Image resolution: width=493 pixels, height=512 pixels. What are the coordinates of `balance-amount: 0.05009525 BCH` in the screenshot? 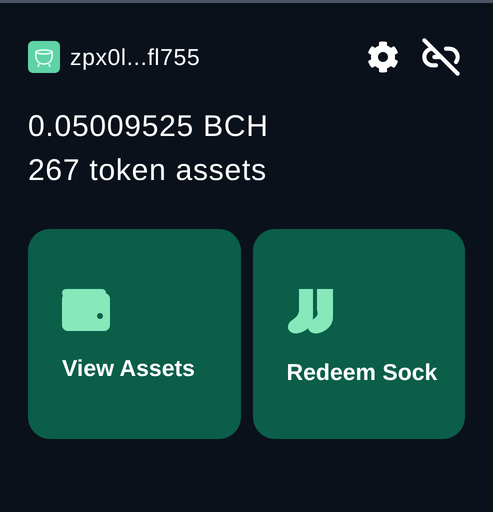 It's located at (149, 127).